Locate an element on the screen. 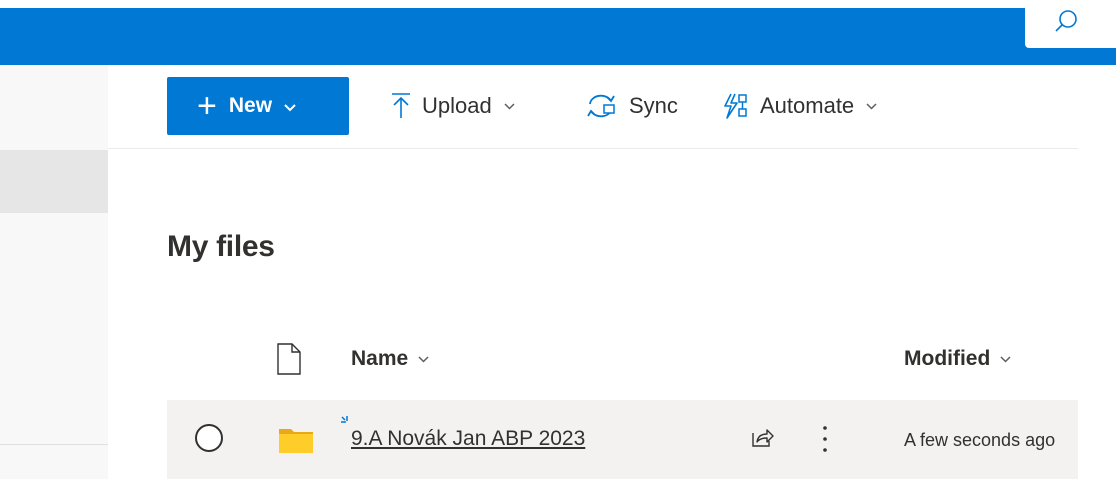  file-name-link: 9.A Novák Jan ABP 2023 is located at coordinates (468, 439).